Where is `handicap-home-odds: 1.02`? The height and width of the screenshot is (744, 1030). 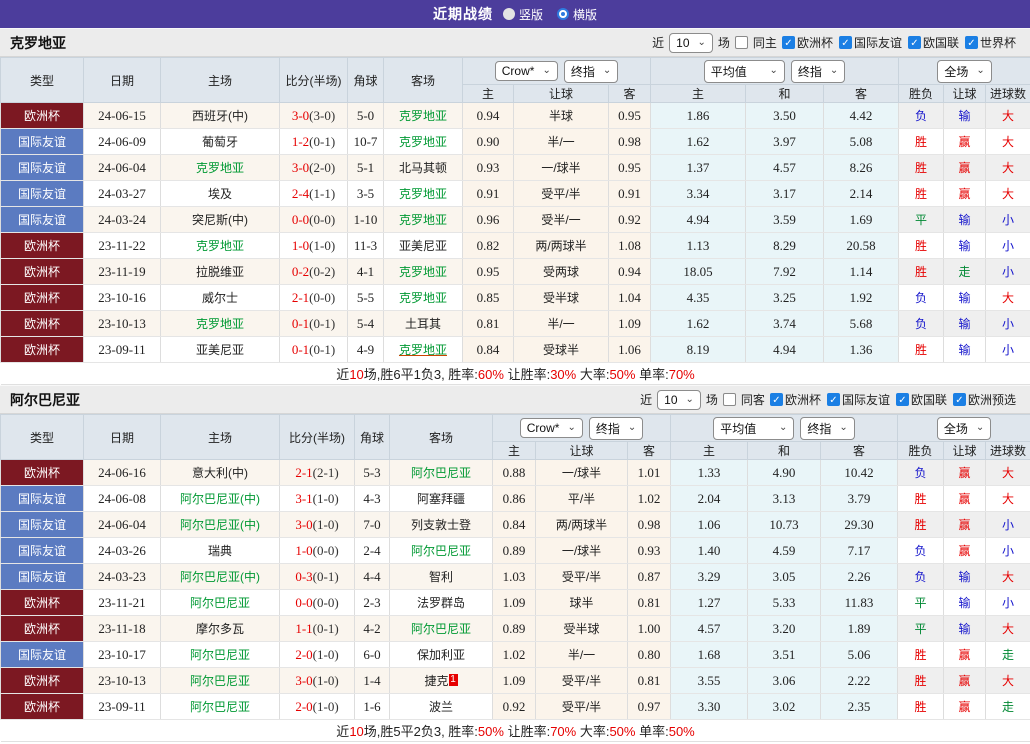
handicap-home-odds: 1.02 is located at coordinates (514, 654).